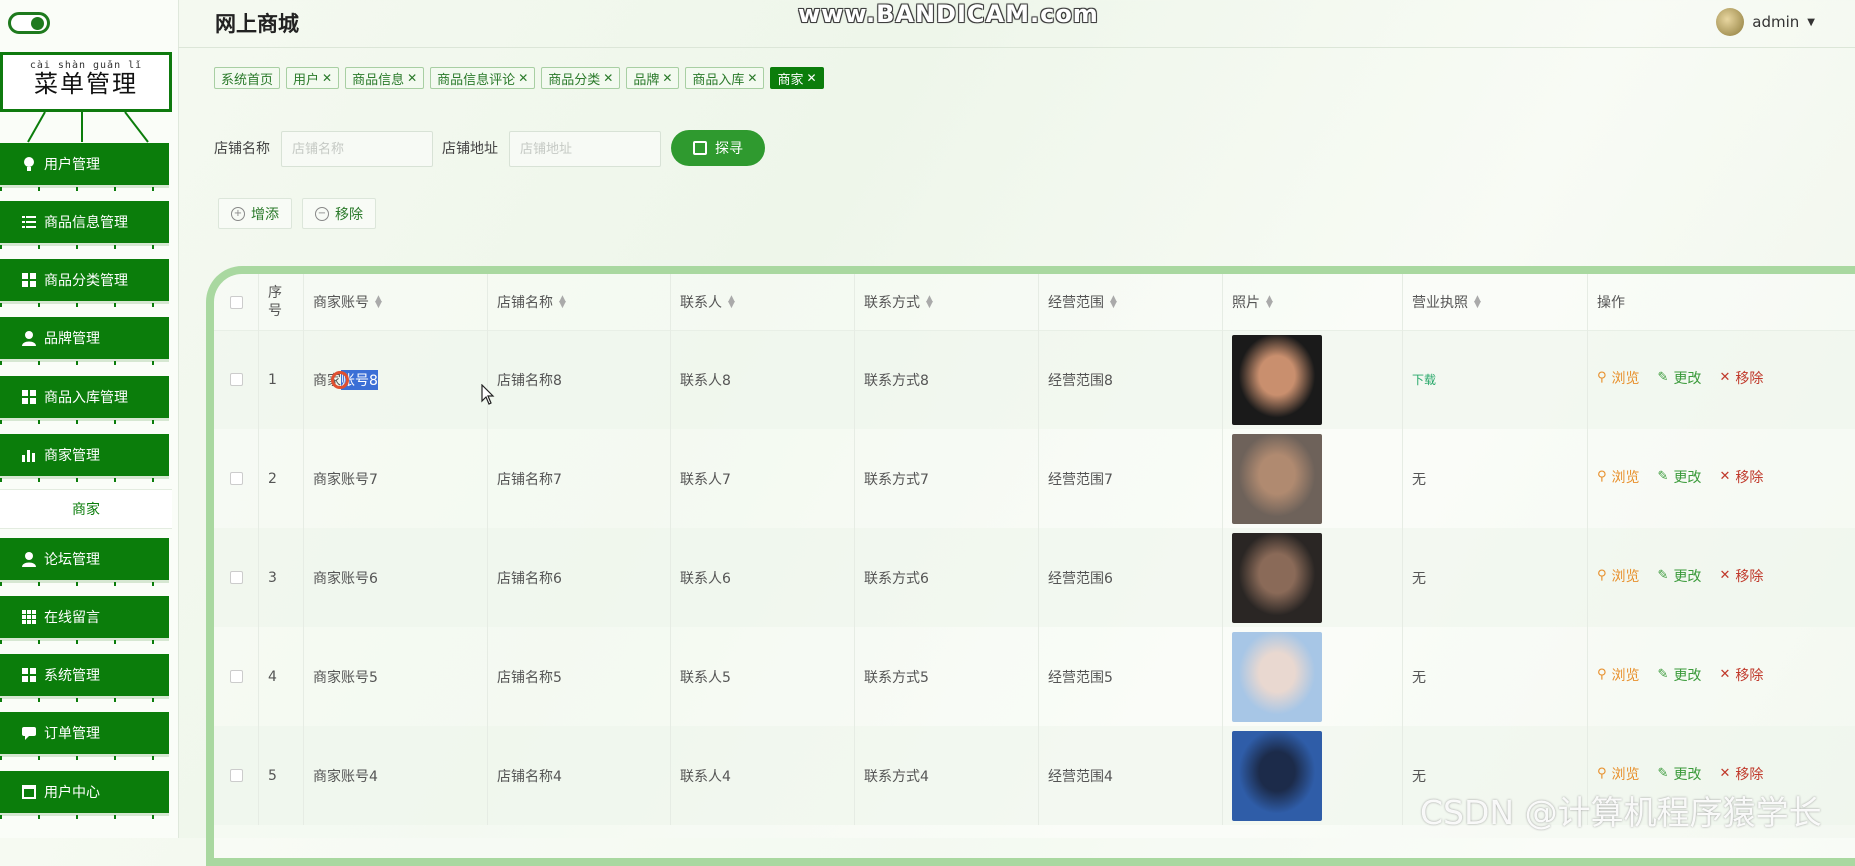  Describe the element at coordinates (488, 394) in the screenshot. I see `mouse-cursor-icon` at that location.